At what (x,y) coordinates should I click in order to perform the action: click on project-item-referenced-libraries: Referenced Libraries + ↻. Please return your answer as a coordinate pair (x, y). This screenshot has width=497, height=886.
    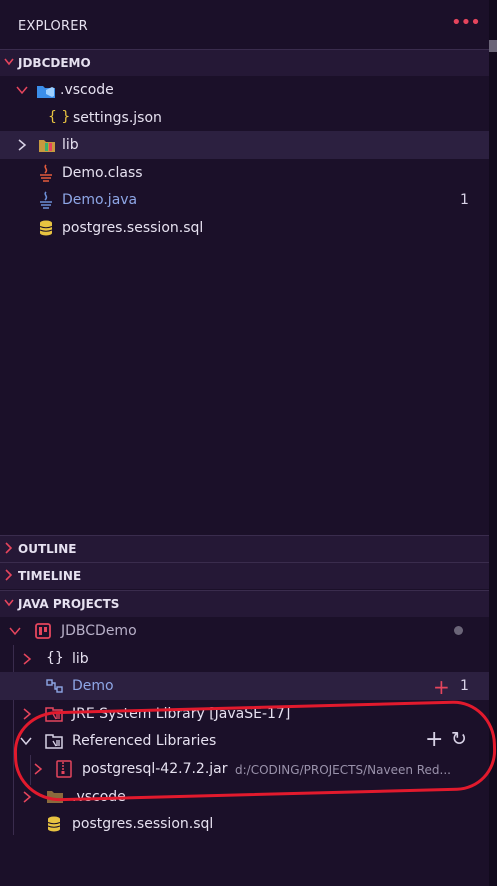
    Looking at the image, I should click on (244, 741).